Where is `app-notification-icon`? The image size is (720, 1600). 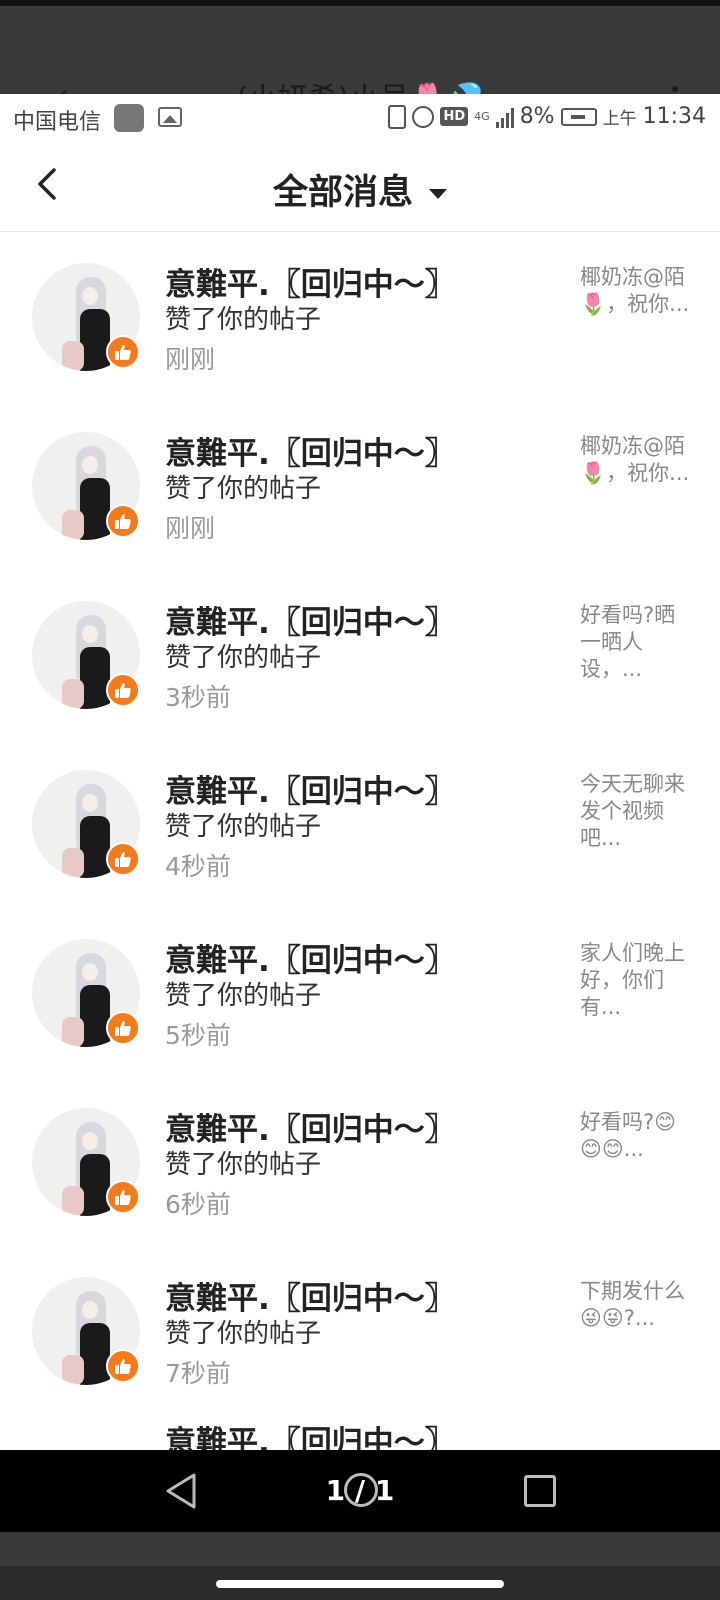 app-notification-icon is located at coordinates (129, 118).